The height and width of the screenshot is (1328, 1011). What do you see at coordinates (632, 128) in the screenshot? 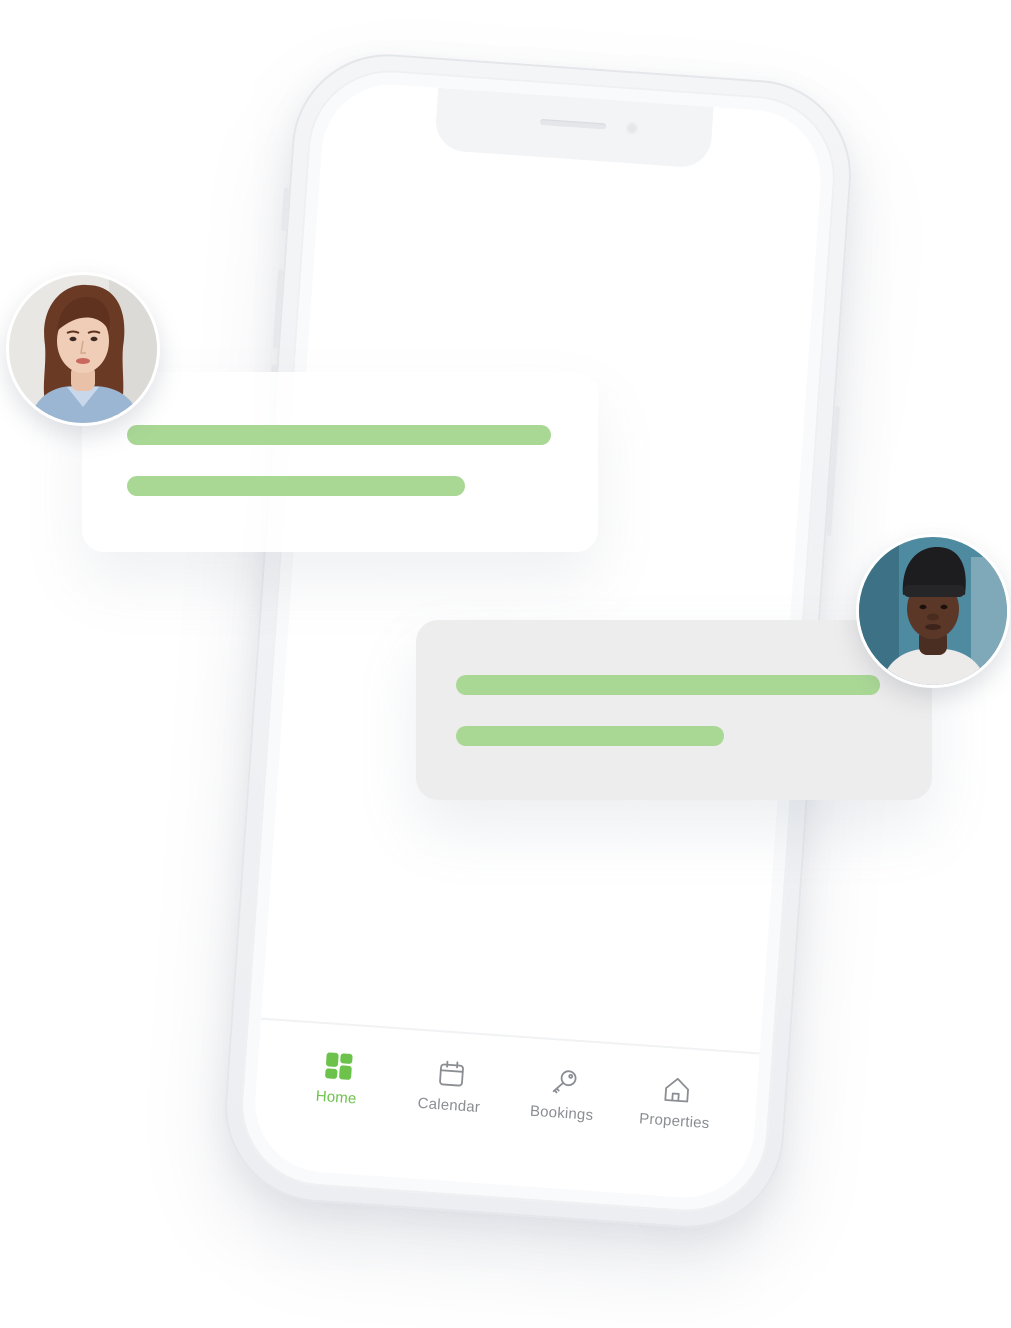
I see `front-camera` at bounding box center [632, 128].